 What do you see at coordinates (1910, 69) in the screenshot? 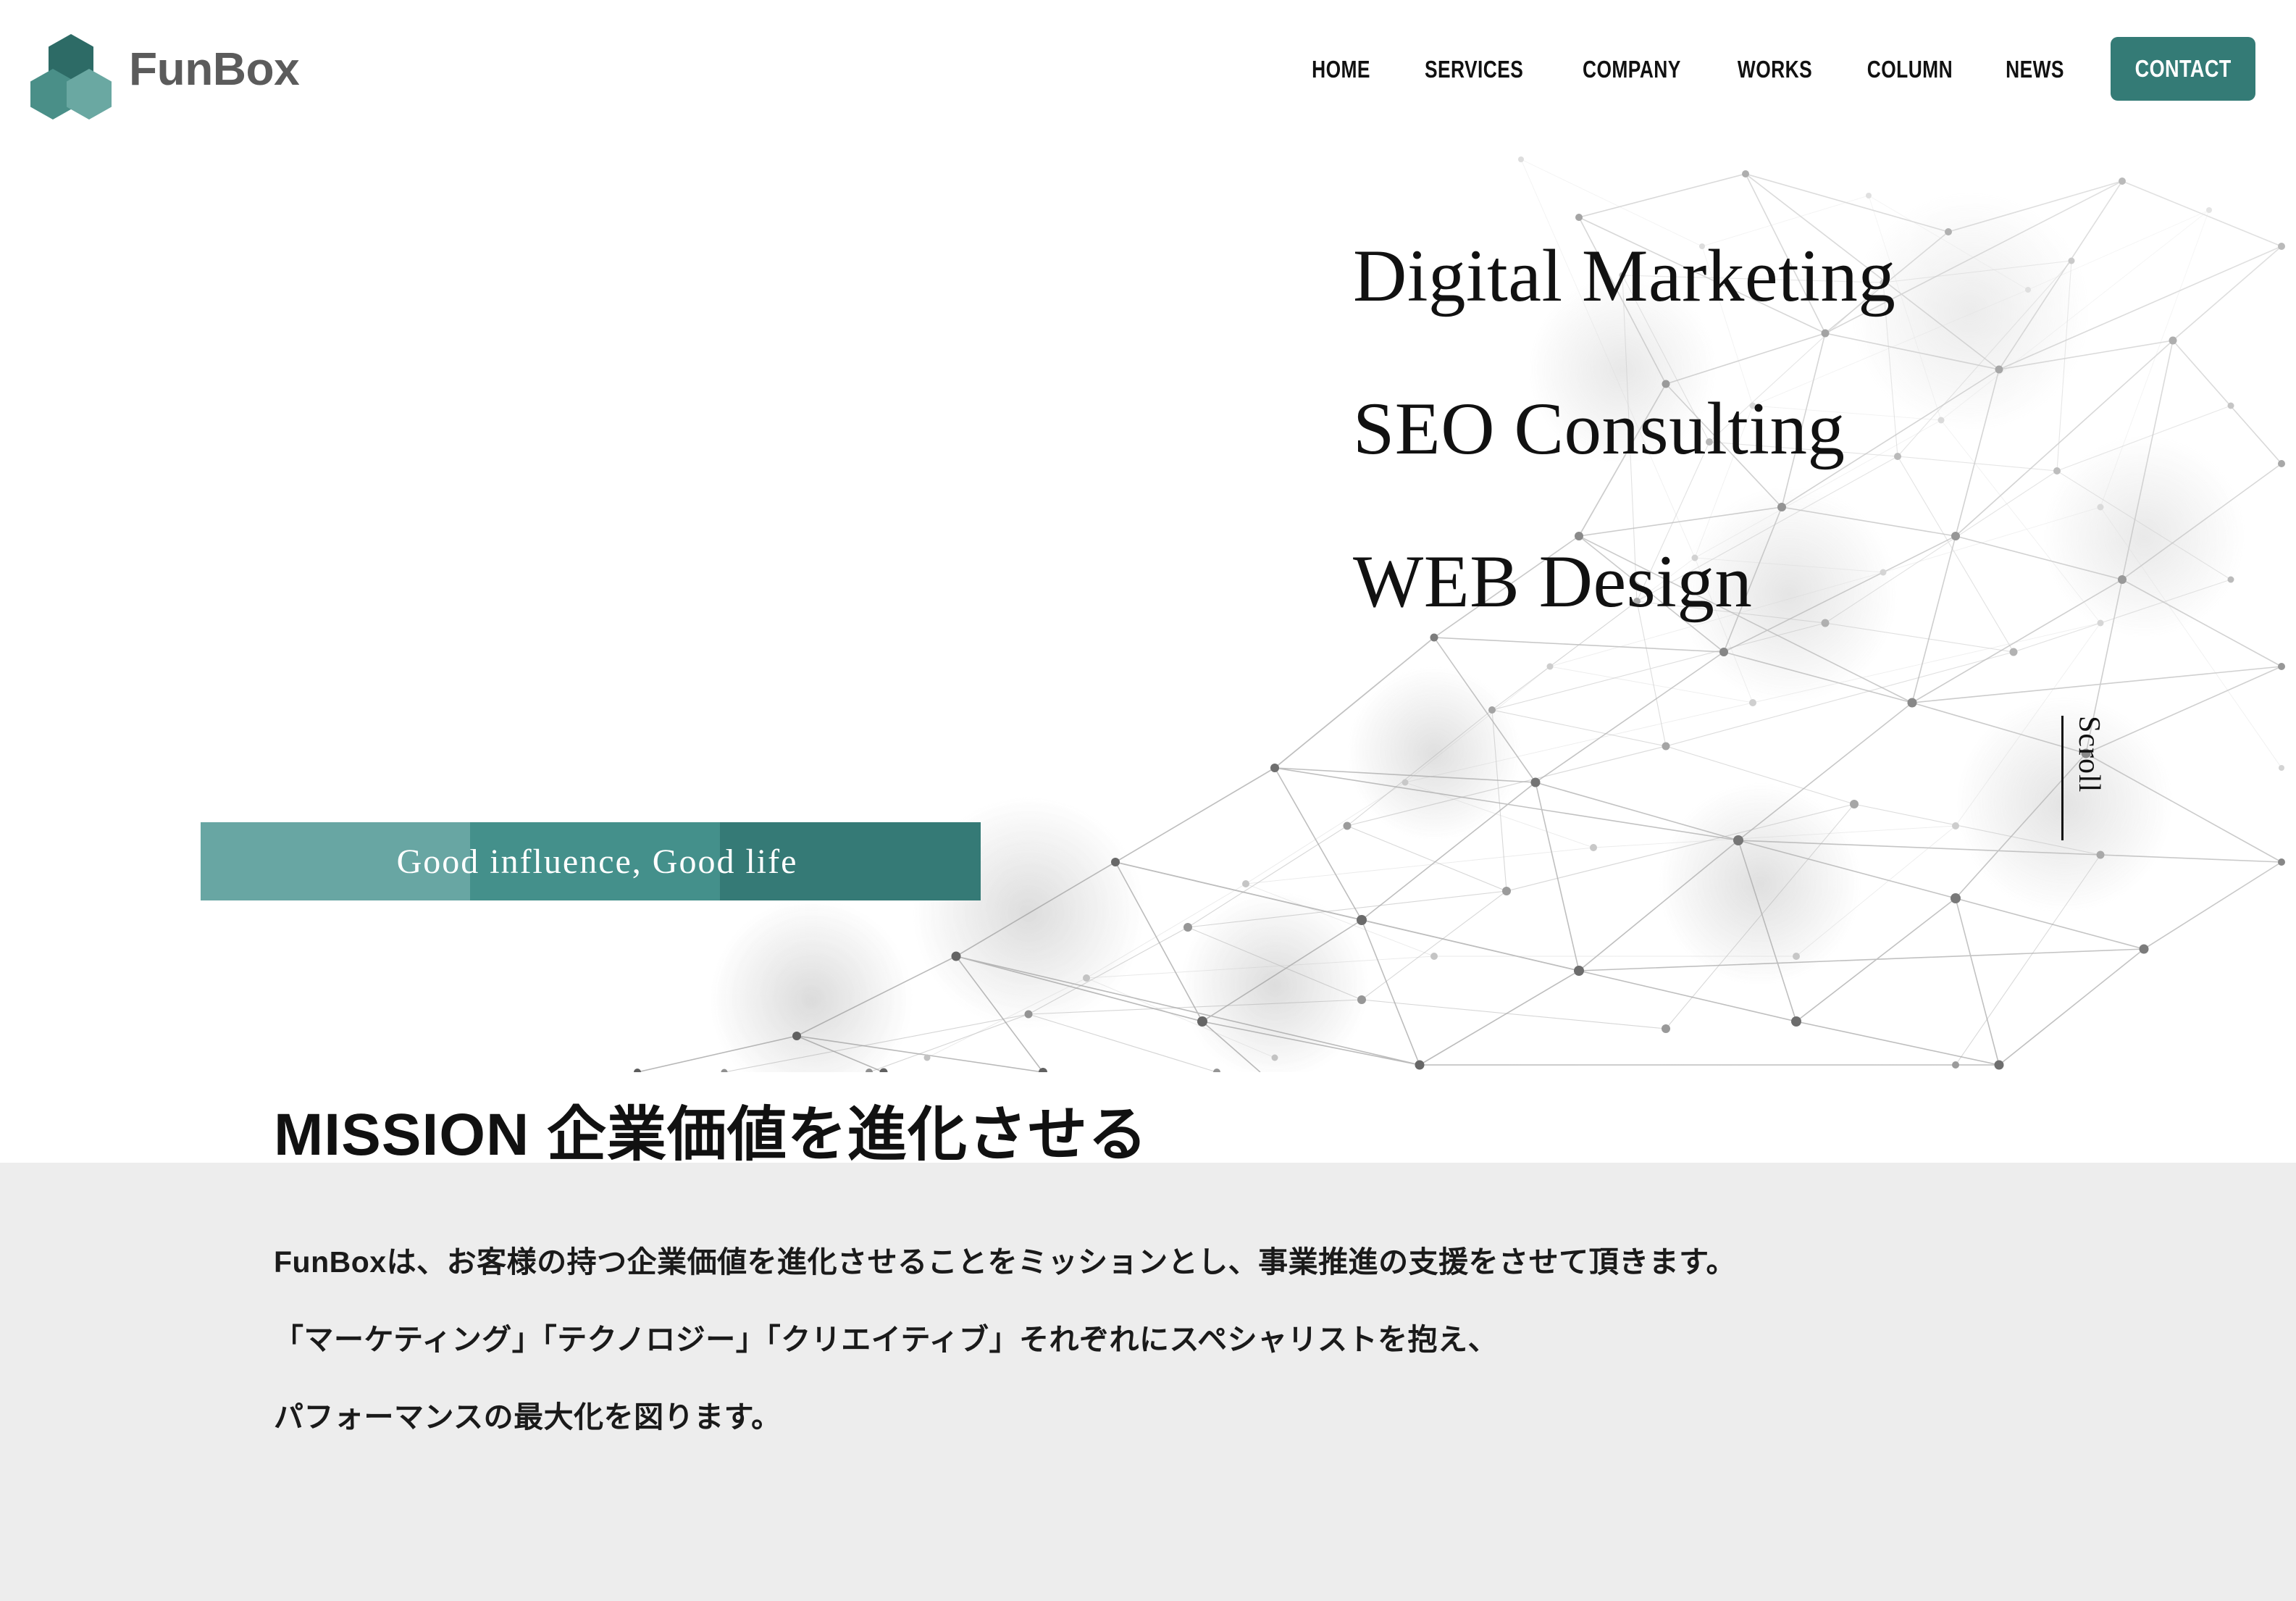
I see `nav-item-column: COLUMN` at bounding box center [1910, 69].